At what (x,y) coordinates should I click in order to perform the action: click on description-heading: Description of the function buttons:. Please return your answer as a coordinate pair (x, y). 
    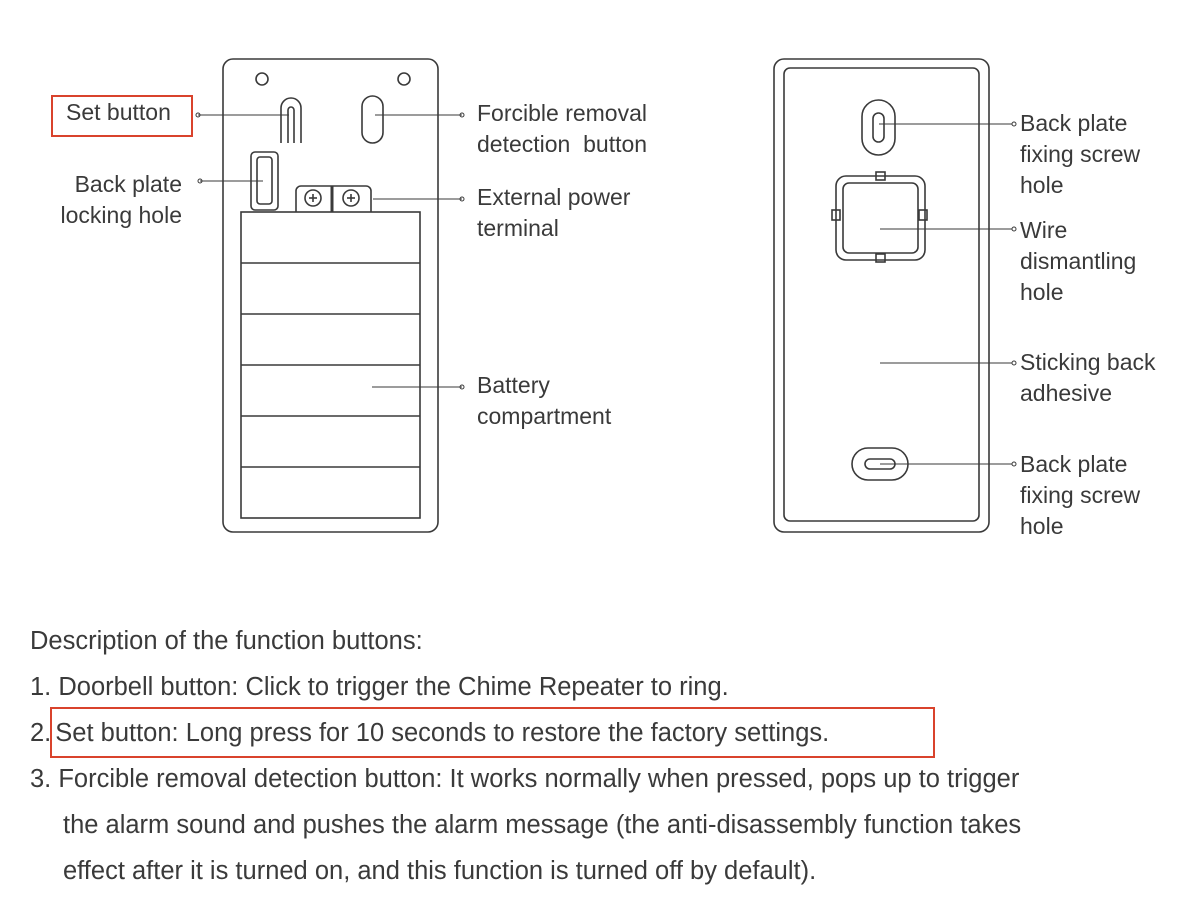
    Looking at the image, I should click on (226, 641).